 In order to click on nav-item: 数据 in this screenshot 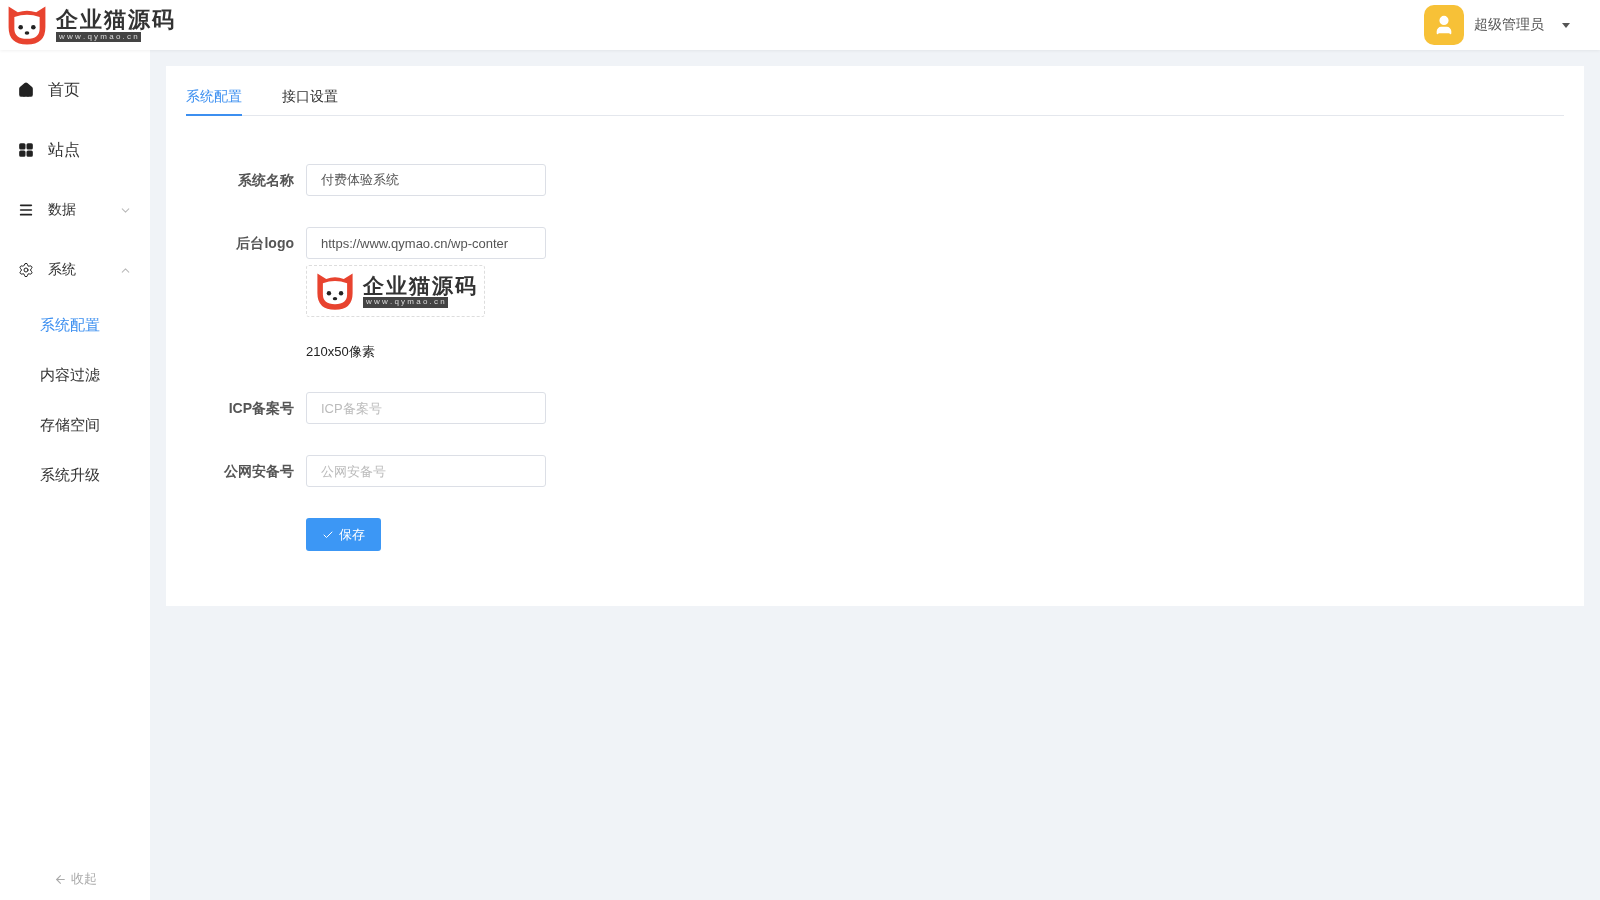, I will do `click(75, 210)`.